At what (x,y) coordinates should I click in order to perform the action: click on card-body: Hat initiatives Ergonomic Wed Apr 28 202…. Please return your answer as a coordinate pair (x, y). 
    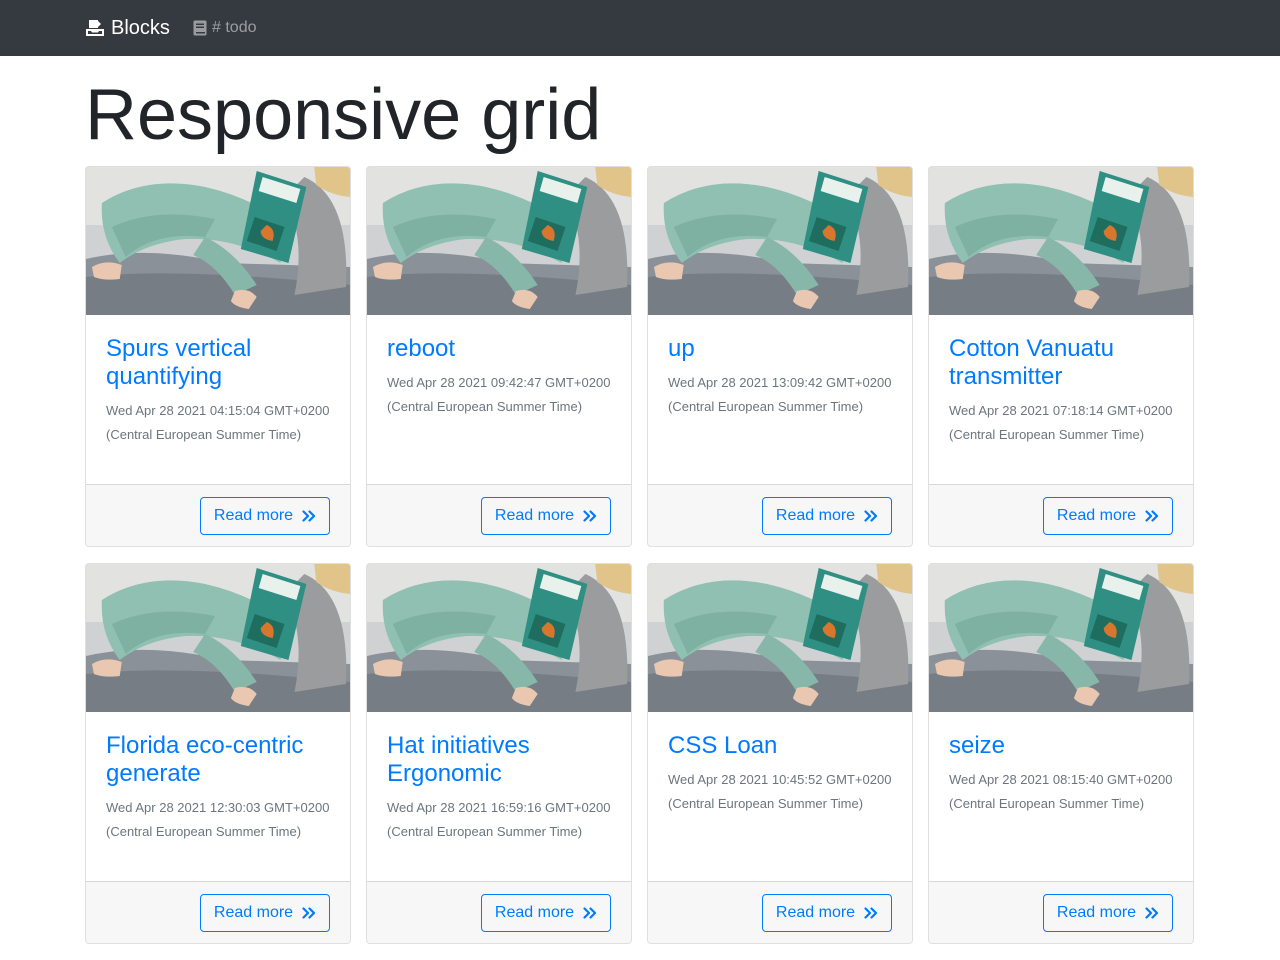
    Looking at the image, I should click on (499, 796).